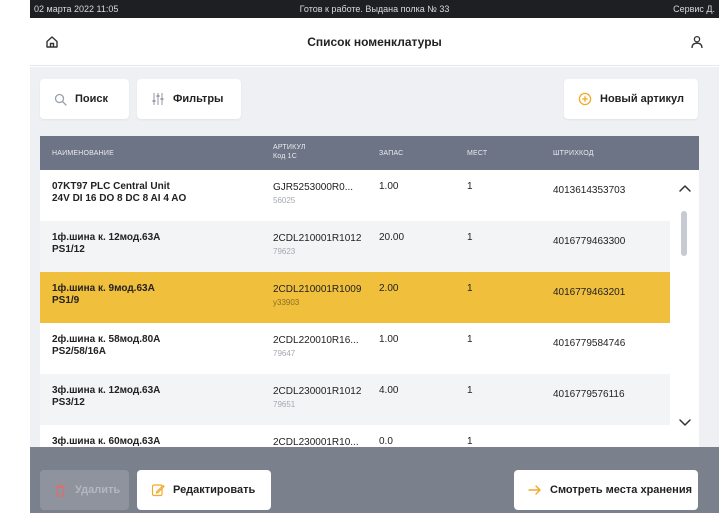 The image size is (719, 513). I want to click on cell-stock: 20.00, so click(392, 237).